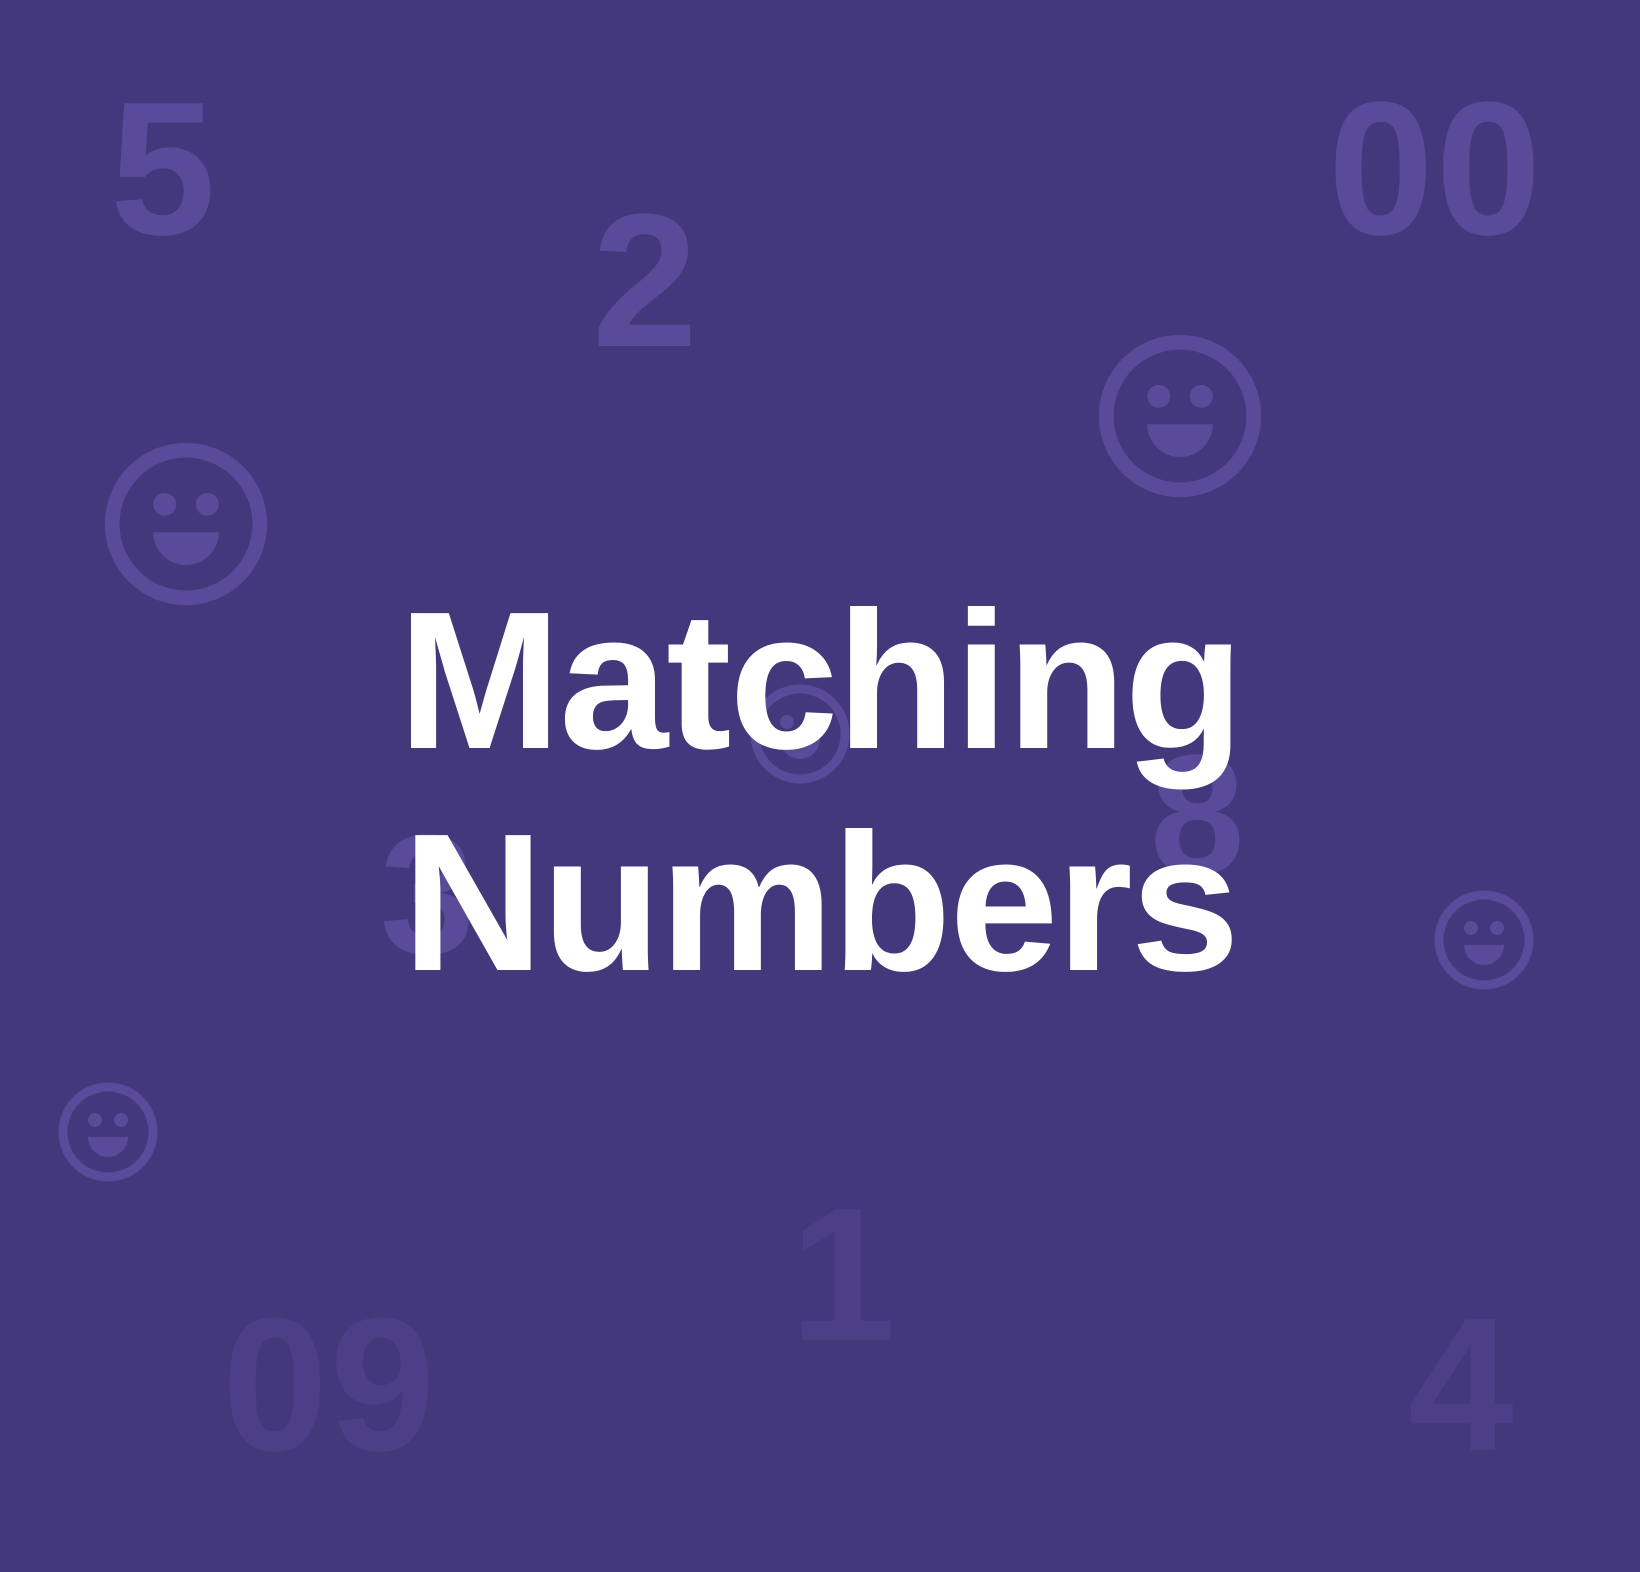  Describe the element at coordinates (844, 1275) in the screenshot. I see `bg-number-1: 1` at that location.